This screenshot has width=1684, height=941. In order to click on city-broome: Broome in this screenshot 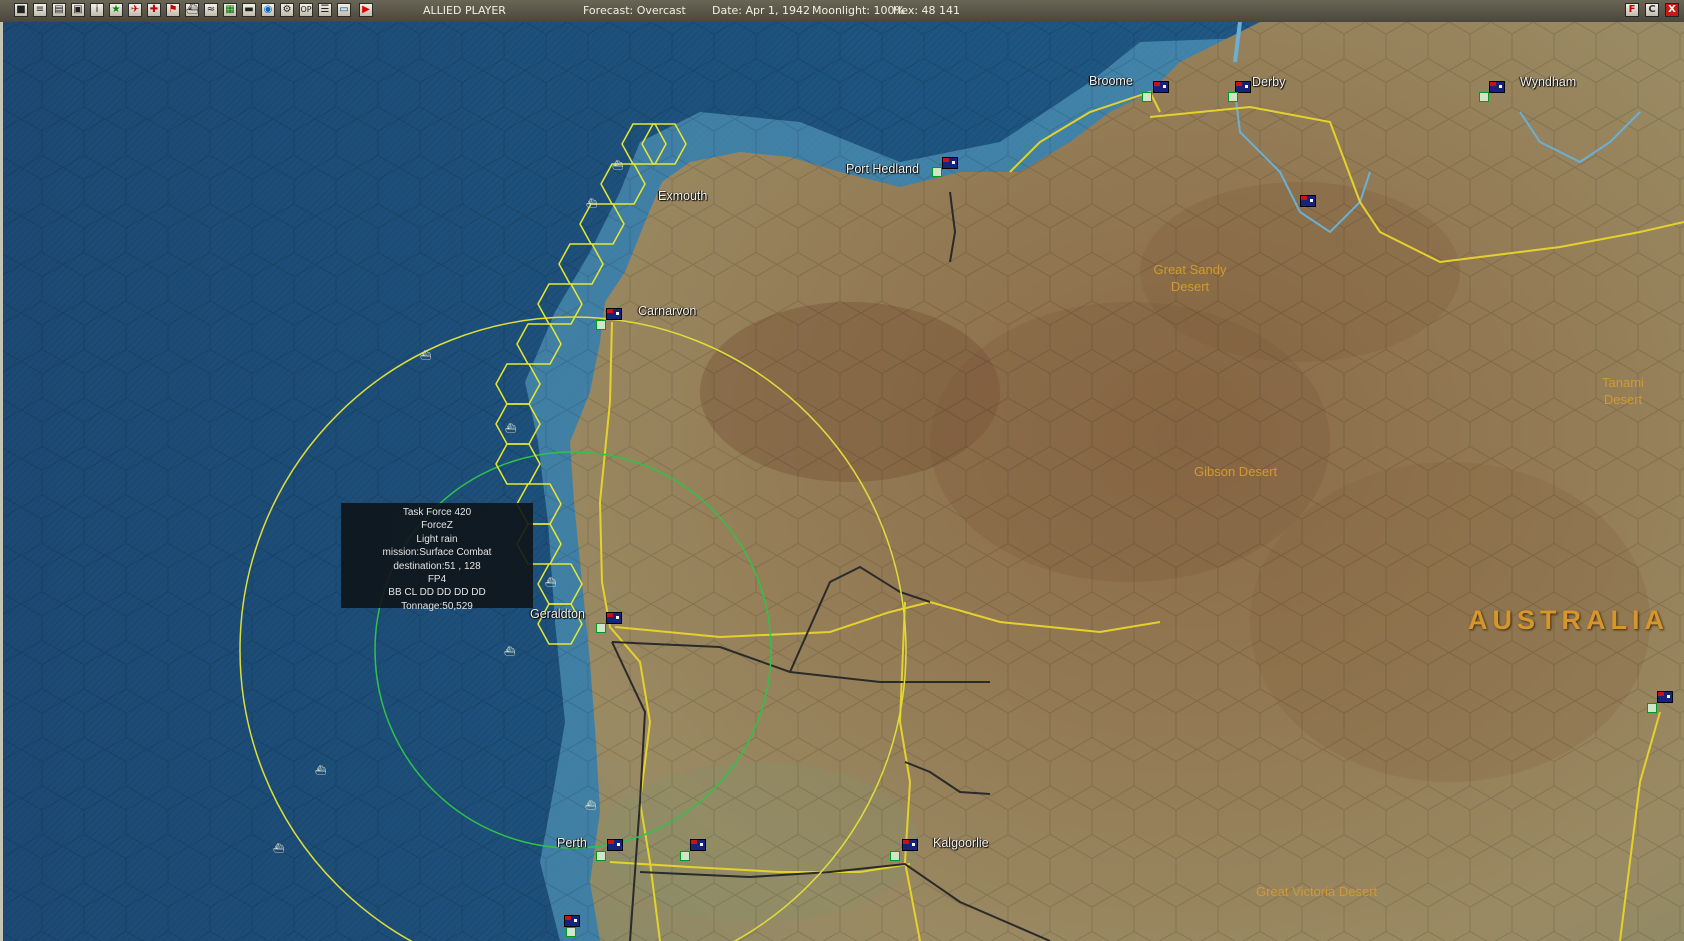, I will do `click(1111, 81)`.